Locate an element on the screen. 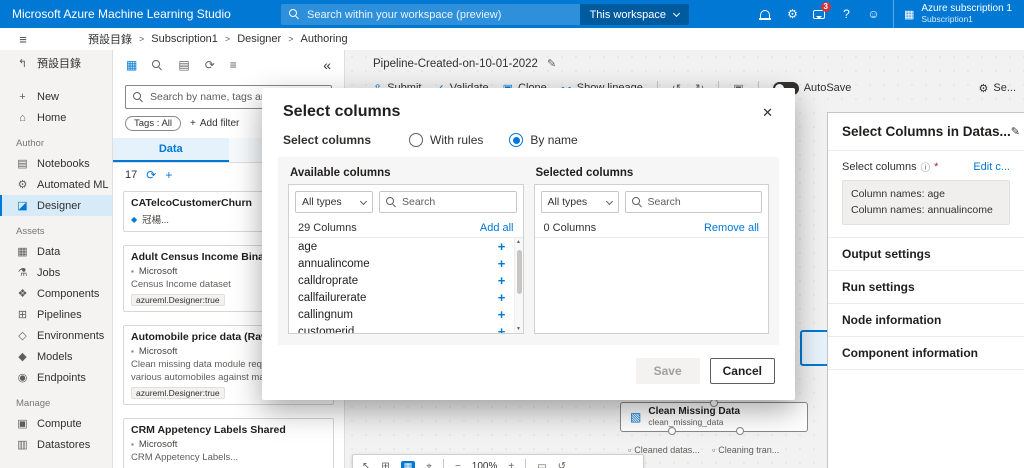 The image size is (1024, 468). sidebar-item-new: + New is located at coordinates (56, 96).